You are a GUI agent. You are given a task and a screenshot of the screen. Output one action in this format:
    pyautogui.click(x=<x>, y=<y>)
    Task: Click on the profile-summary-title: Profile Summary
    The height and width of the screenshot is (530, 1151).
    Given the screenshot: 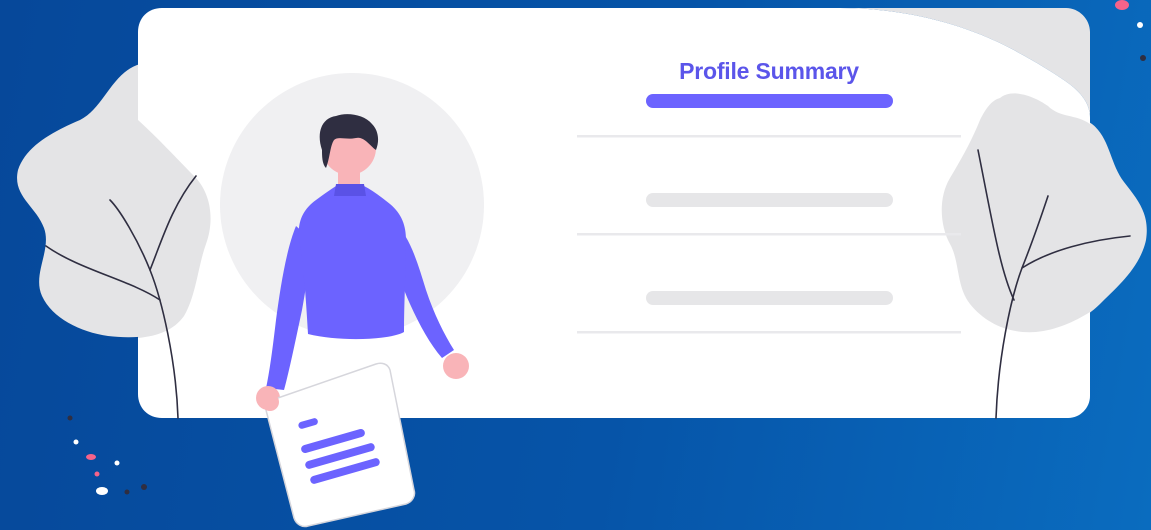 What is the action you would take?
    pyautogui.click(x=769, y=71)
    